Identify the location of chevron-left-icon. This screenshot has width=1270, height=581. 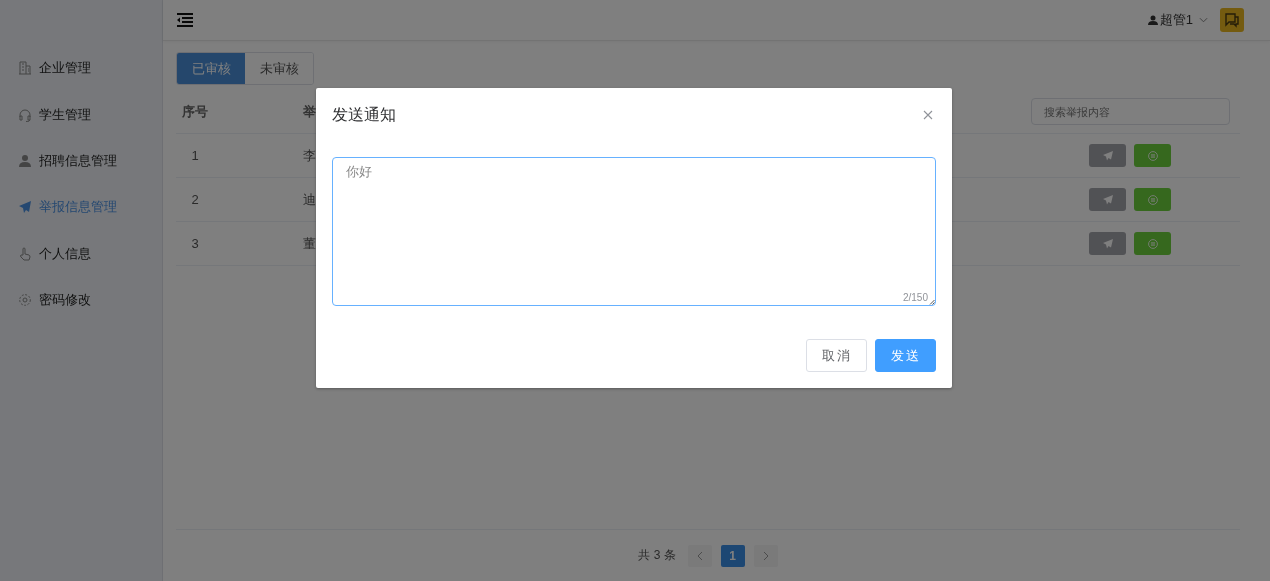
(699, 555).